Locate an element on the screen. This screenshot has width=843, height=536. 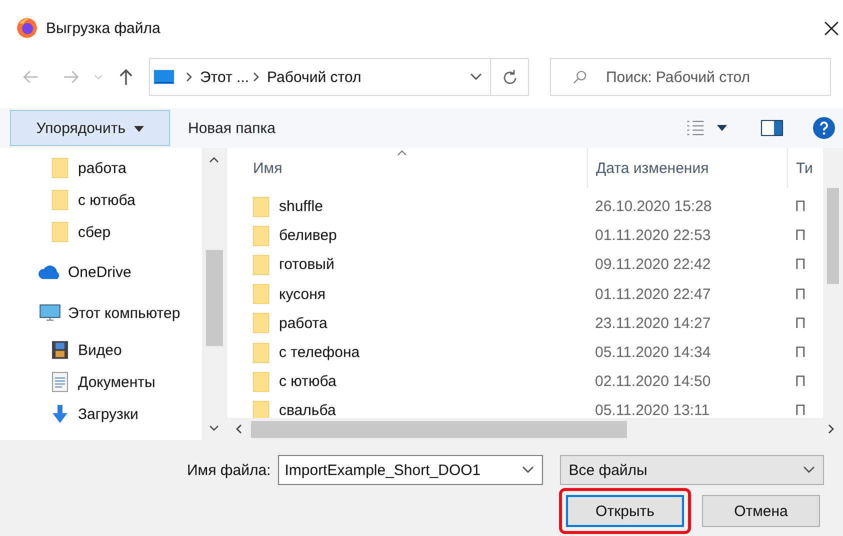
caret-icon is located at coordinates (139, 129).